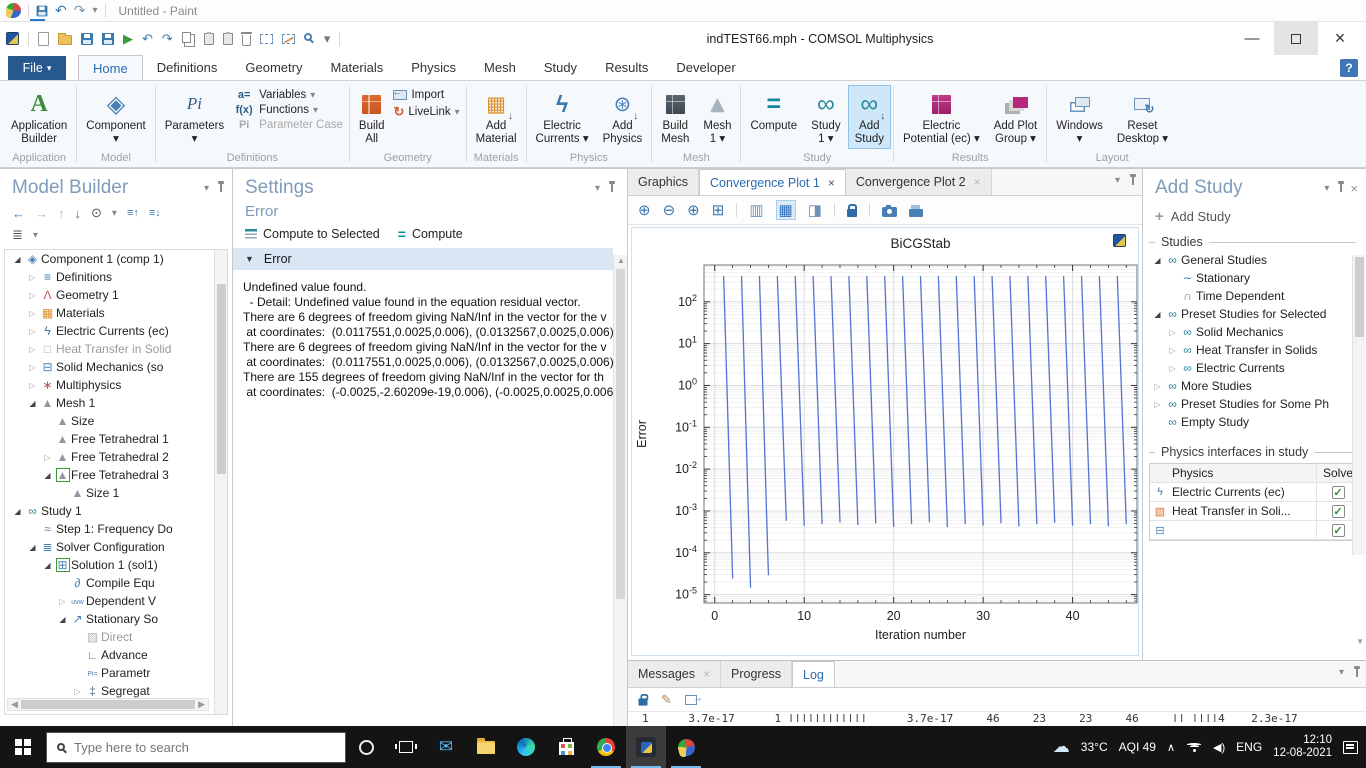 The width and height of the screenshot is (1366, 768). I want to click on tab-progress: Progress, so click(757, 674).